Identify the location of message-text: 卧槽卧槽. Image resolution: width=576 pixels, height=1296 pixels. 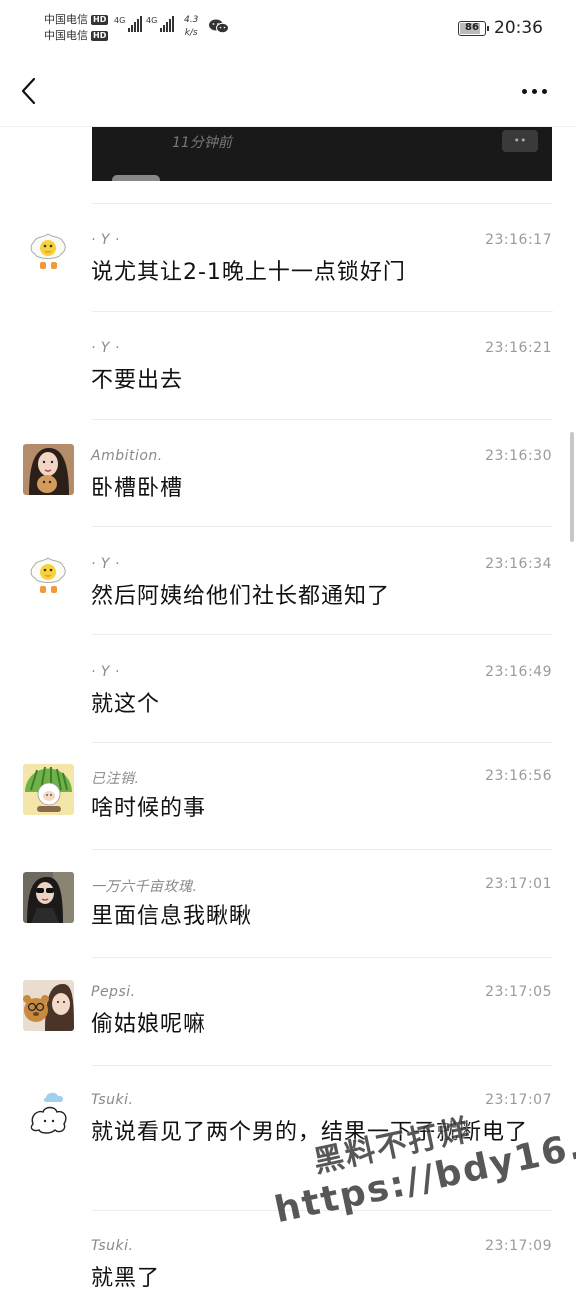
(137, 488).